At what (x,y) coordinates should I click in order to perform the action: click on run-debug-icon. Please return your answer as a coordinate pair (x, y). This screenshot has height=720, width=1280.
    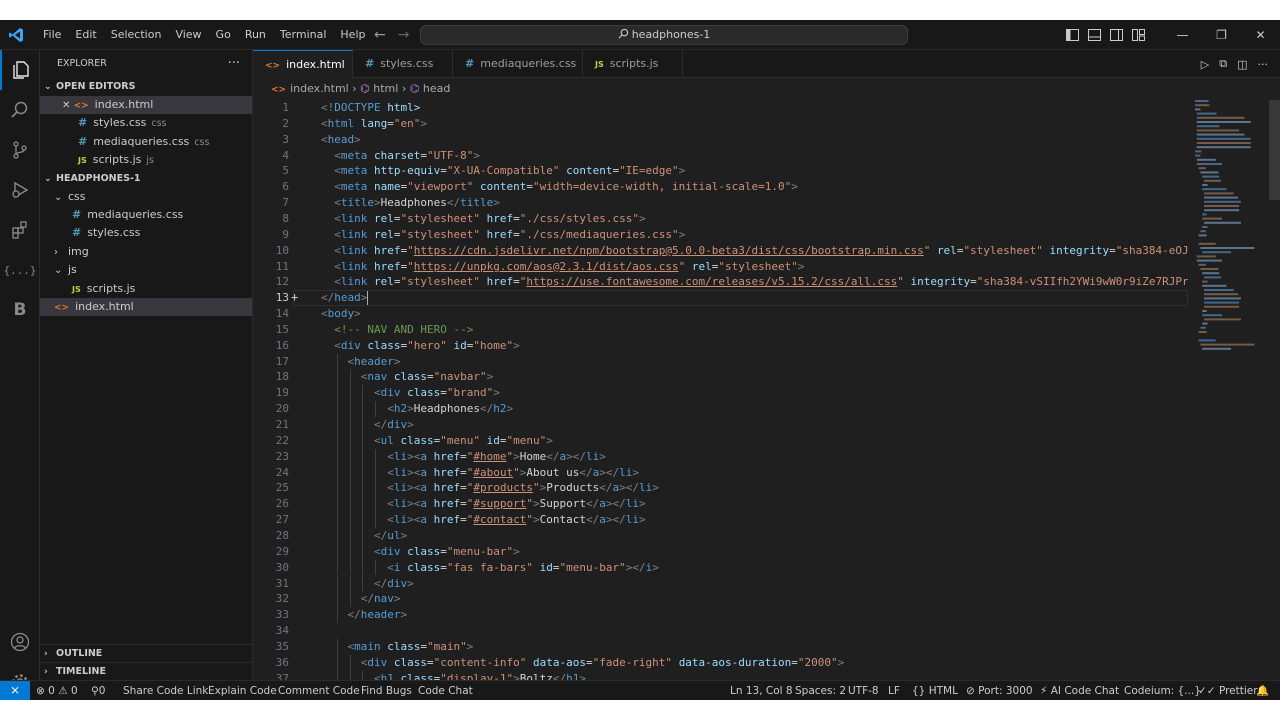
    Looking at the image, I should click on (20, 190).